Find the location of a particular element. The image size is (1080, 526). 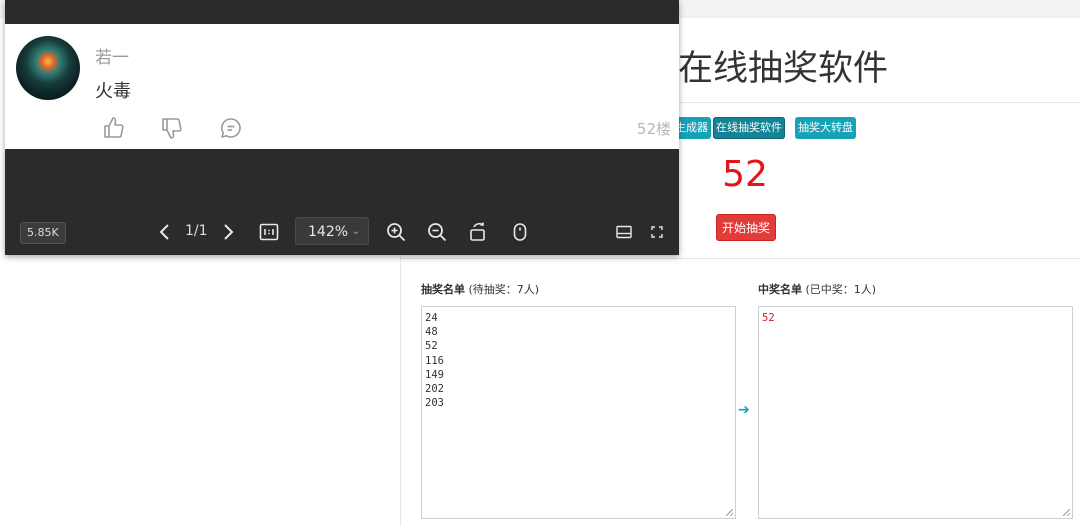

avatar is located at coordinates (48, 68).